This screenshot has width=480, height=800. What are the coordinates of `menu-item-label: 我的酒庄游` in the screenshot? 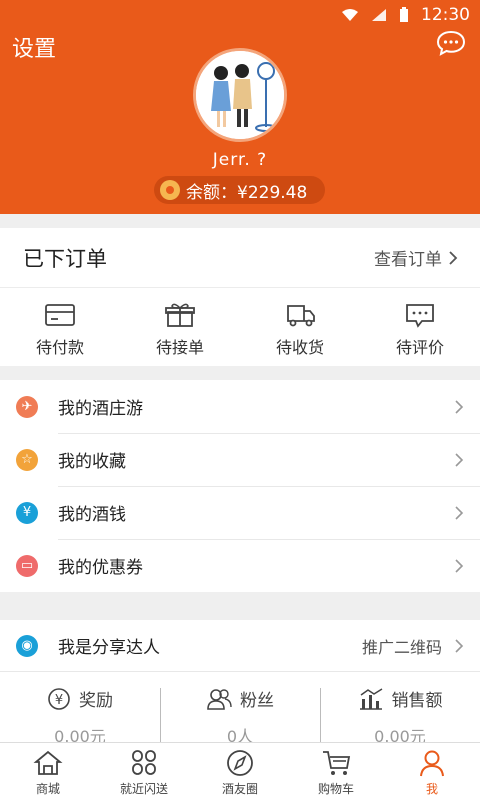 It's located at (100, 409).